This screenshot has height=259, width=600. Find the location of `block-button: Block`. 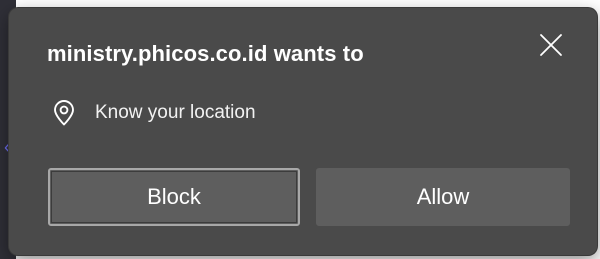

block-button: Block is located at coordinates (174, 197).